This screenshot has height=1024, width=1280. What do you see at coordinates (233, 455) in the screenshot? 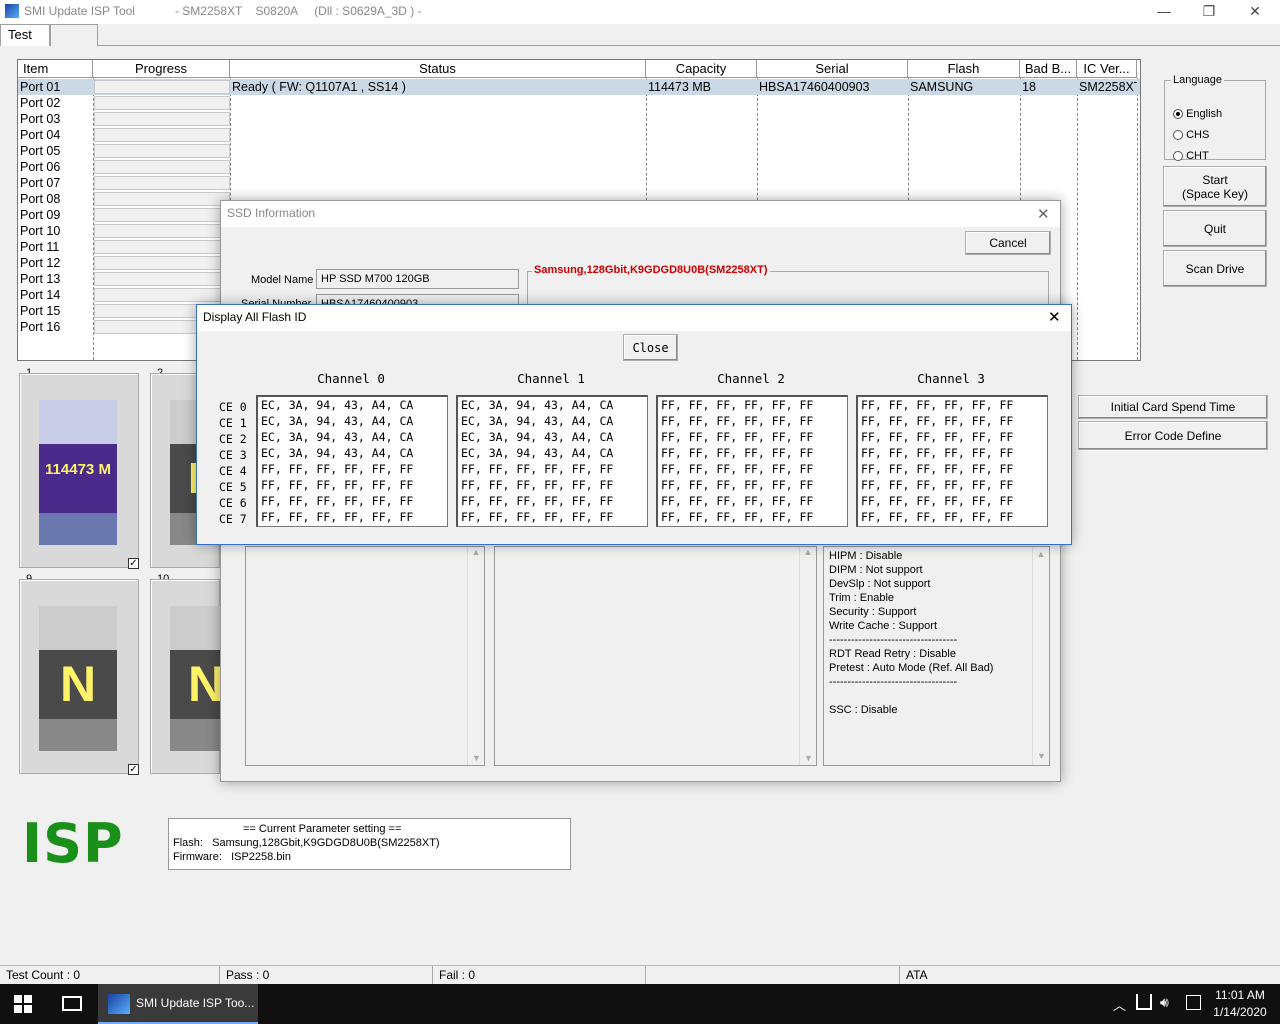
I see `ce-label: CE 3` at bounding box center [233, 455].